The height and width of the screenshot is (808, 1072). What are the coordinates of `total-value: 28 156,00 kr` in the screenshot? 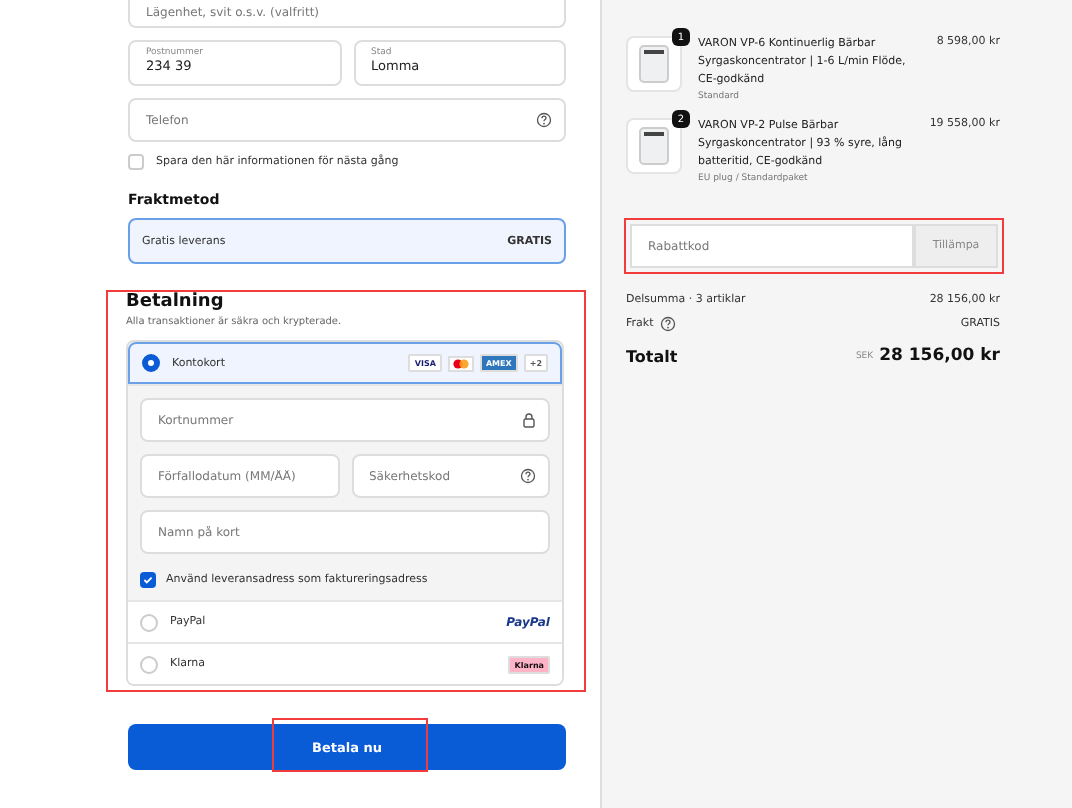 It's located at (939, 356).